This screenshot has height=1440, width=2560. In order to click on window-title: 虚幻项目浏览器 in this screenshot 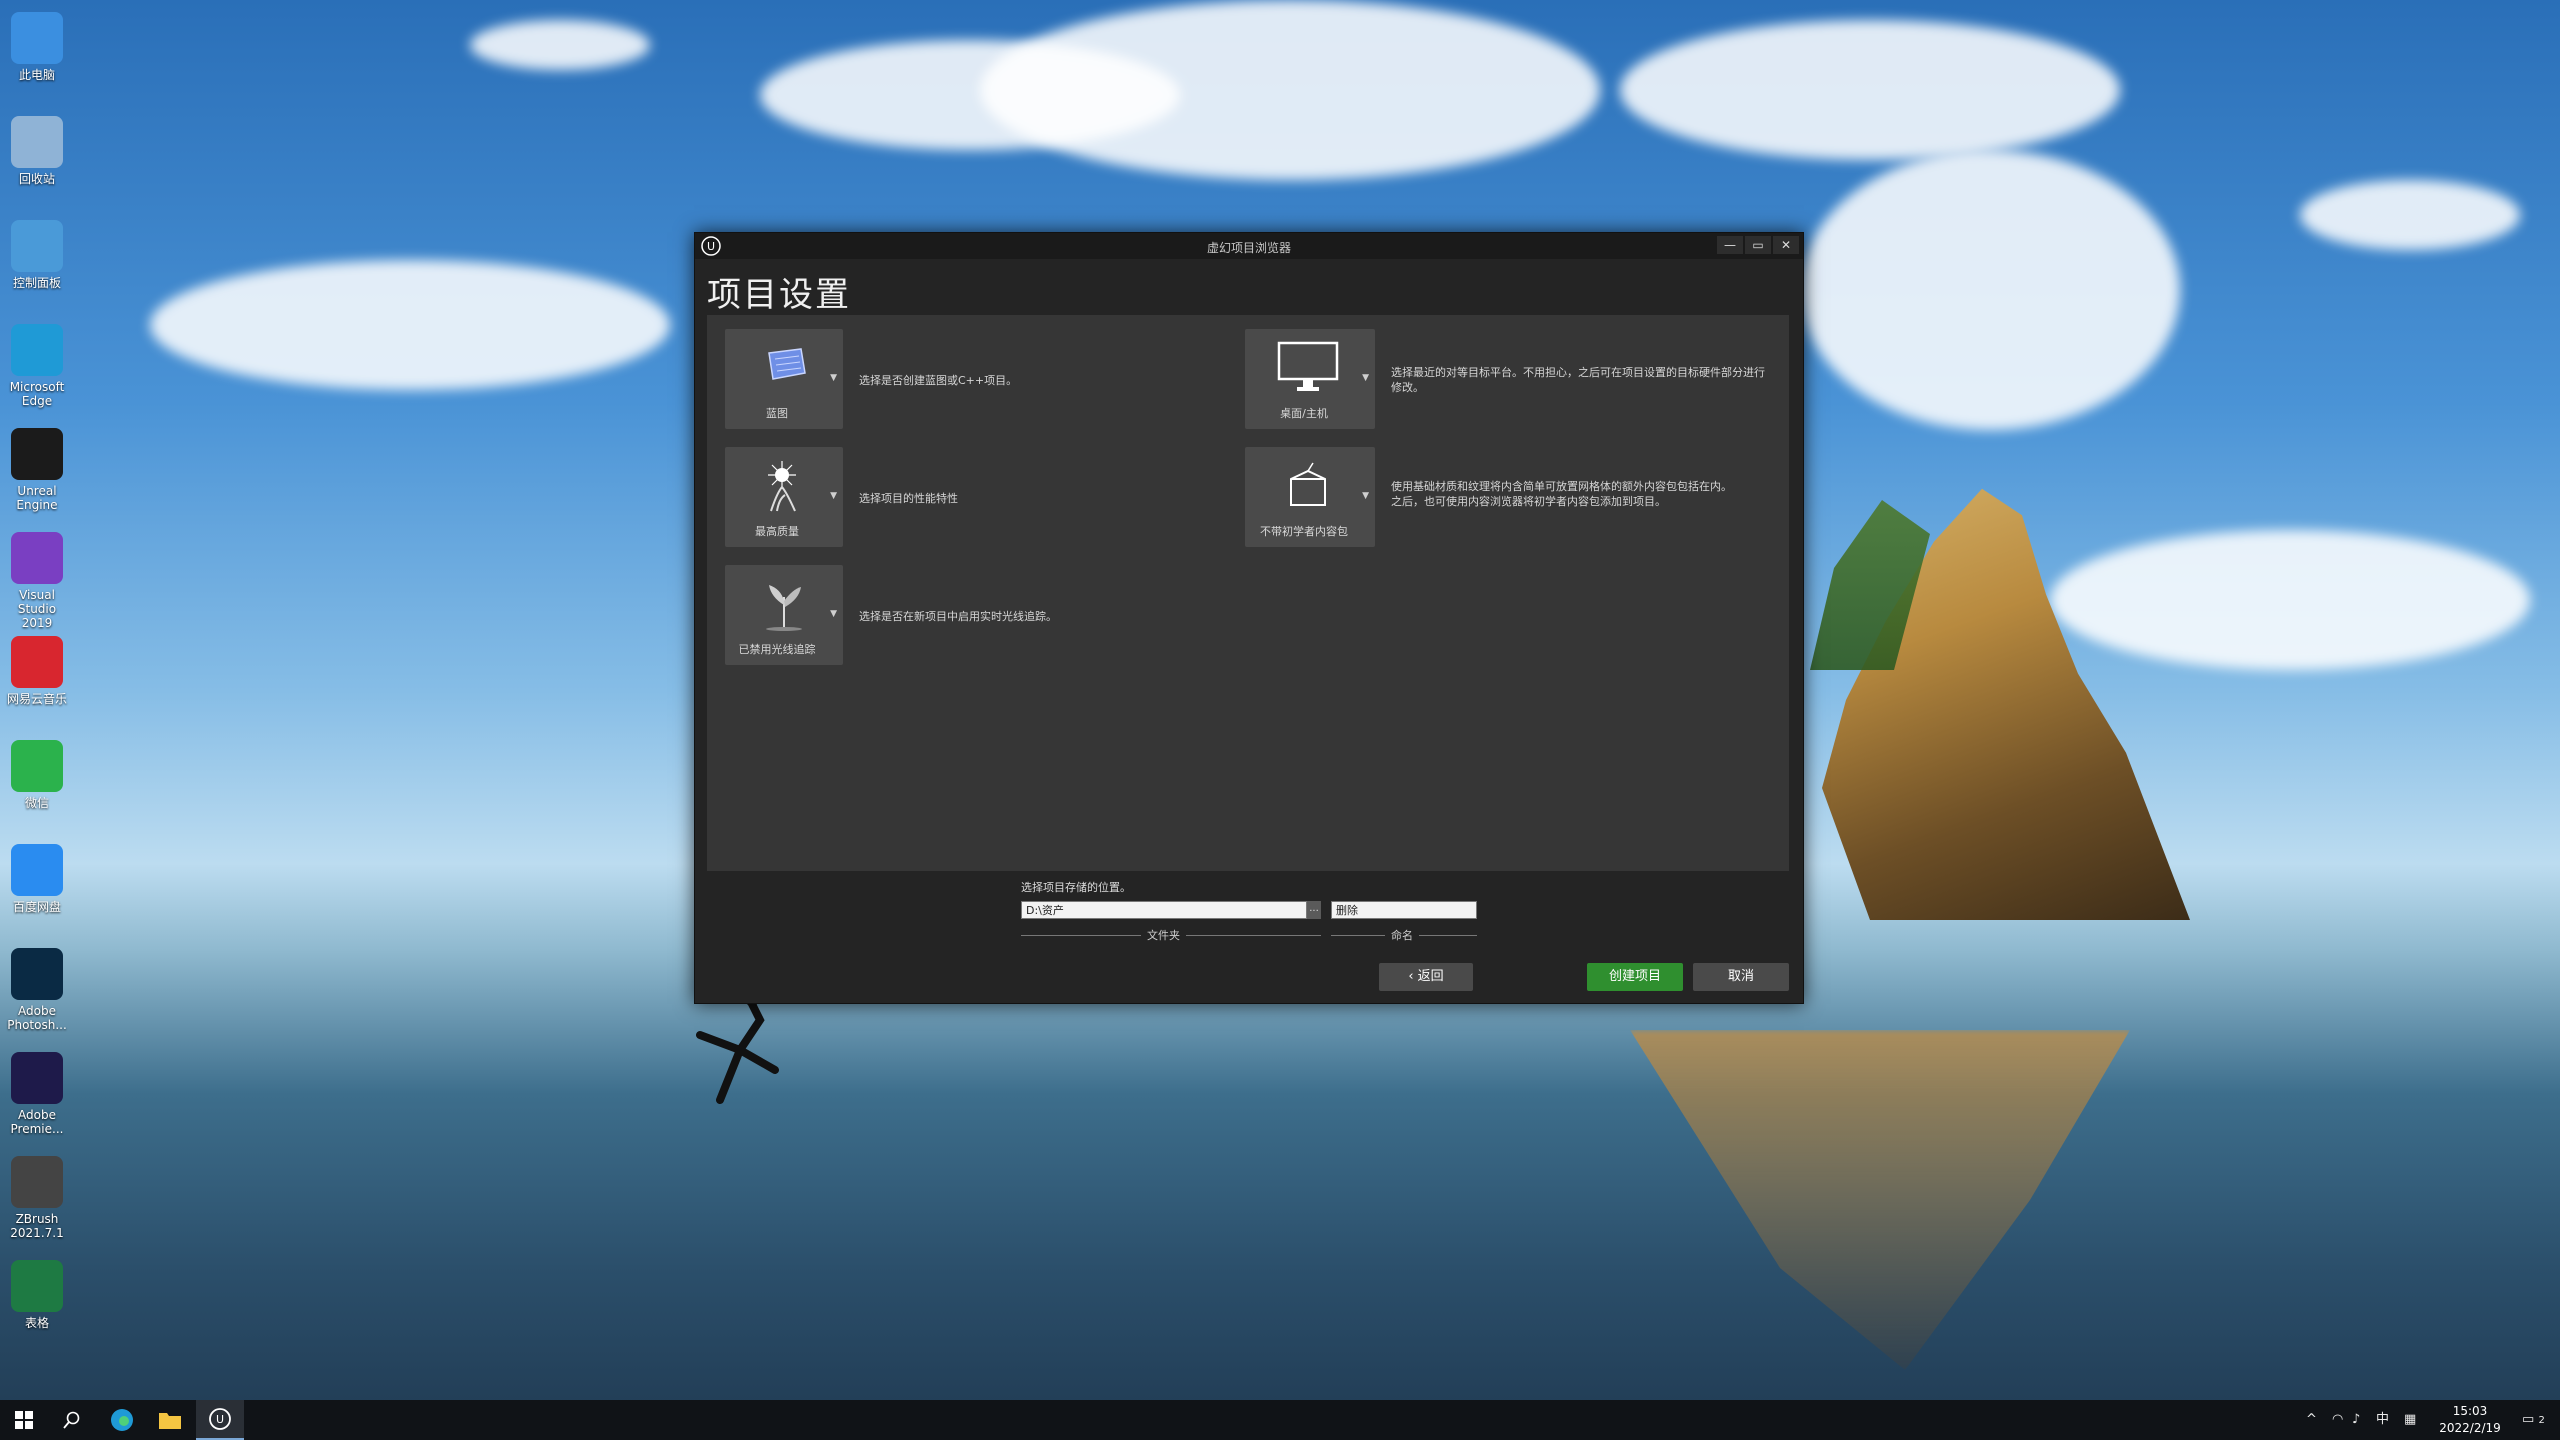, I will do `click(1248, 248)`.